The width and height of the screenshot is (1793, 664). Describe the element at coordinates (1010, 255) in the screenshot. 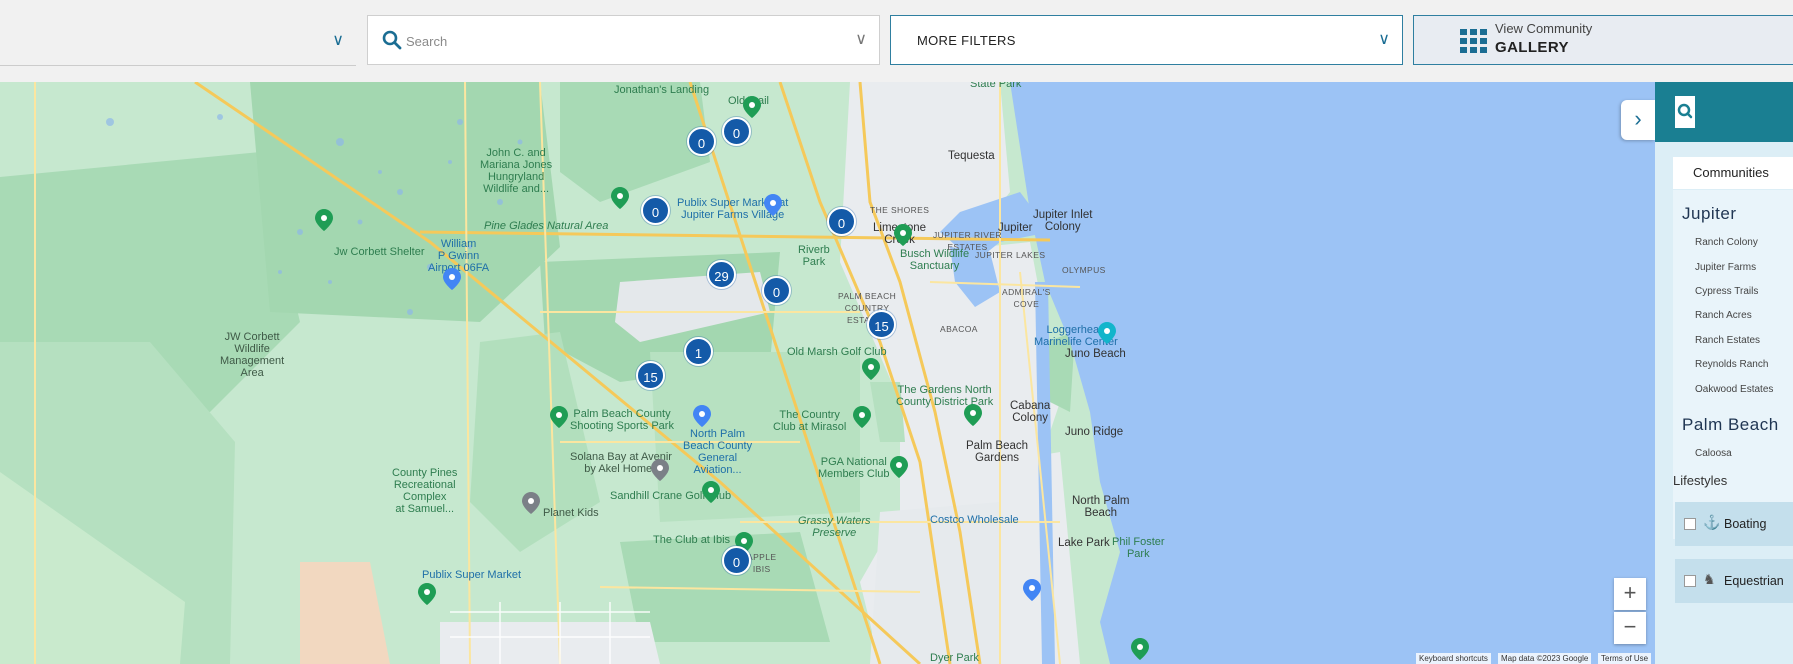

I see `map-label: JUPITER LAKES` at that location.